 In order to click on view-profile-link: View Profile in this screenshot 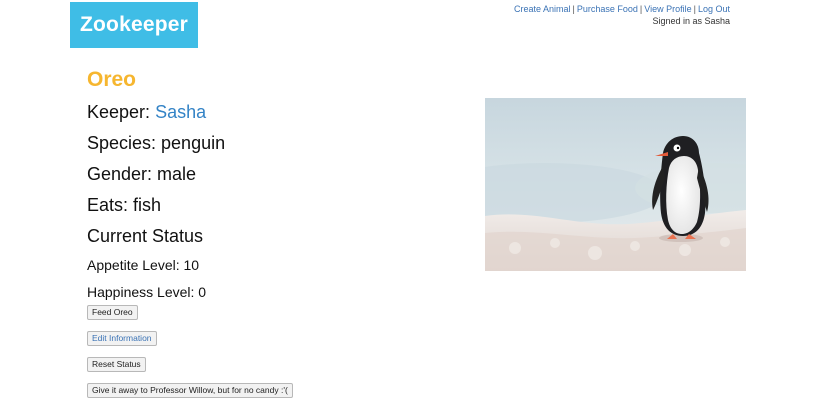, I will do `click(667, 9)`.